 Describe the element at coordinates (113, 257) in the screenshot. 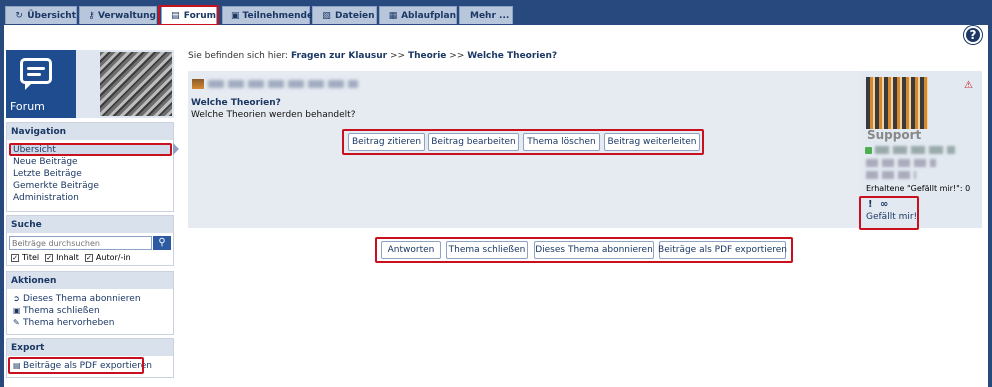

I see `option-label: Autor/-in` at that location.